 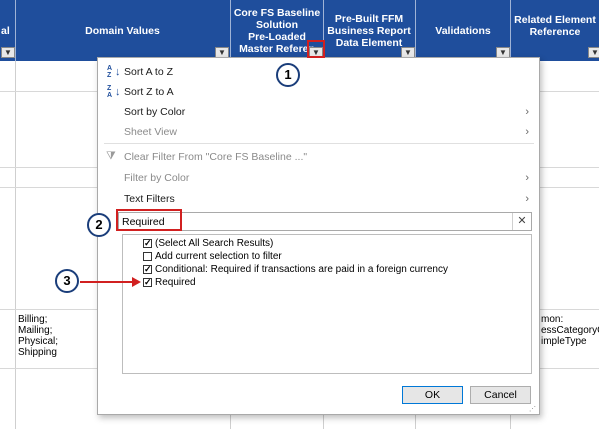 I want to click on list-item-label: Add current selection to filter, so click(x=218, y=256).